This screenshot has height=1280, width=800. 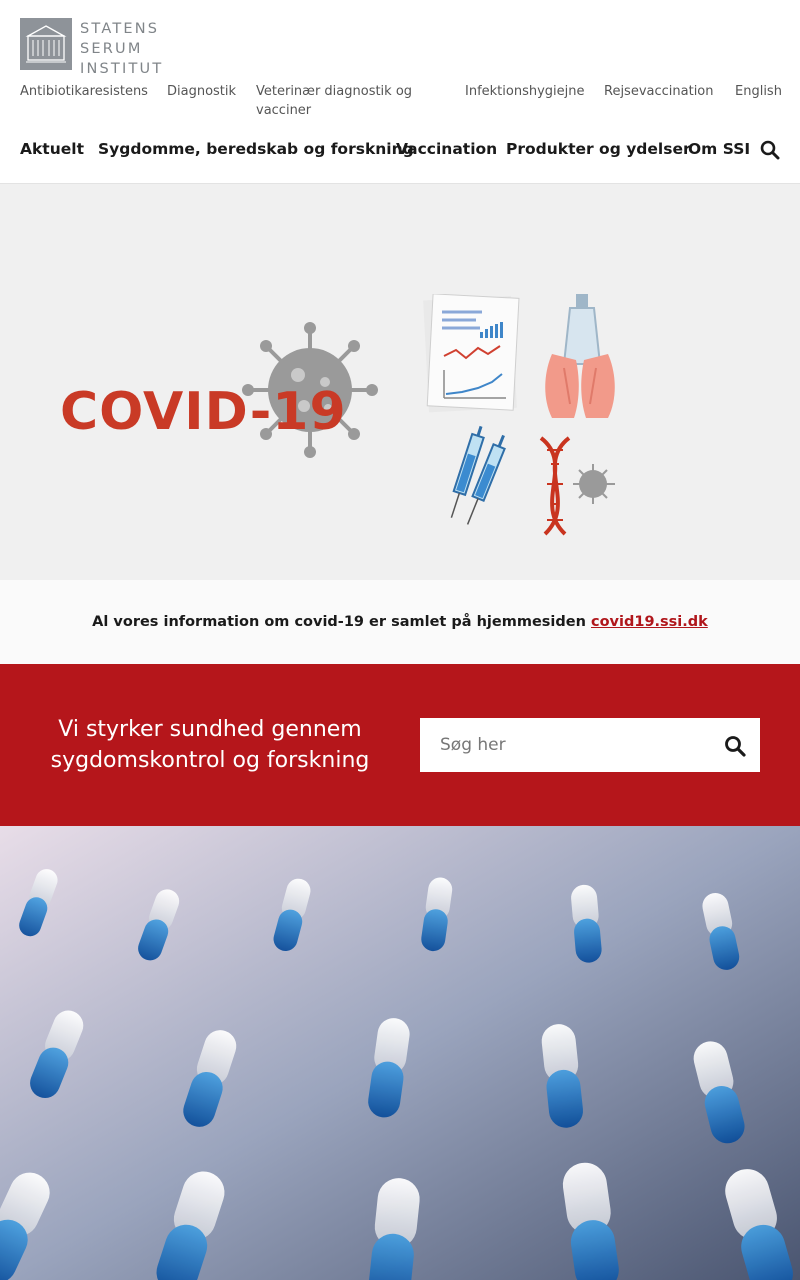 I want to click on ssi-logo: STATENS SERUM INSTITUT, so click(x=91, y=48).